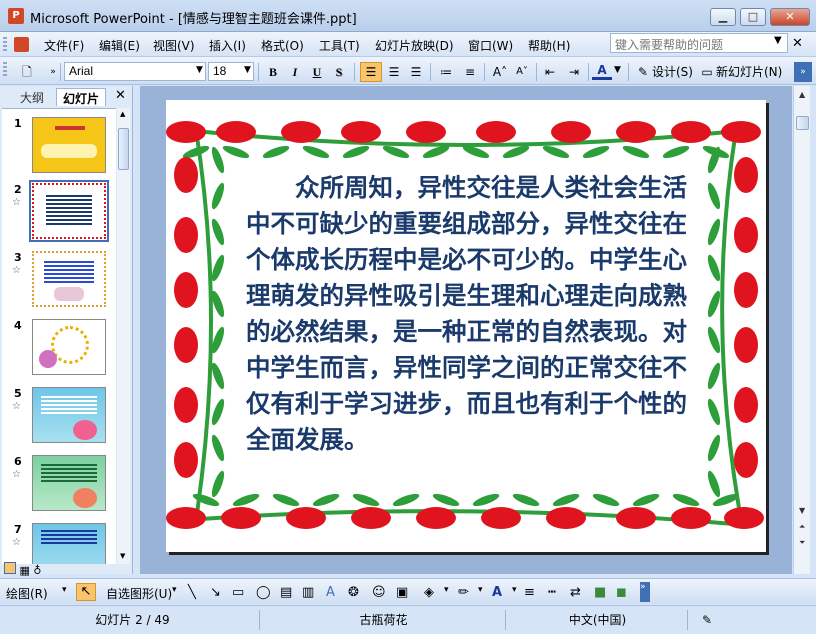 The height and width of the screenshot is (634, 816). Describe the element at coordinates (317, 72) in the screenshot. I see `underline-button: U` at that location.